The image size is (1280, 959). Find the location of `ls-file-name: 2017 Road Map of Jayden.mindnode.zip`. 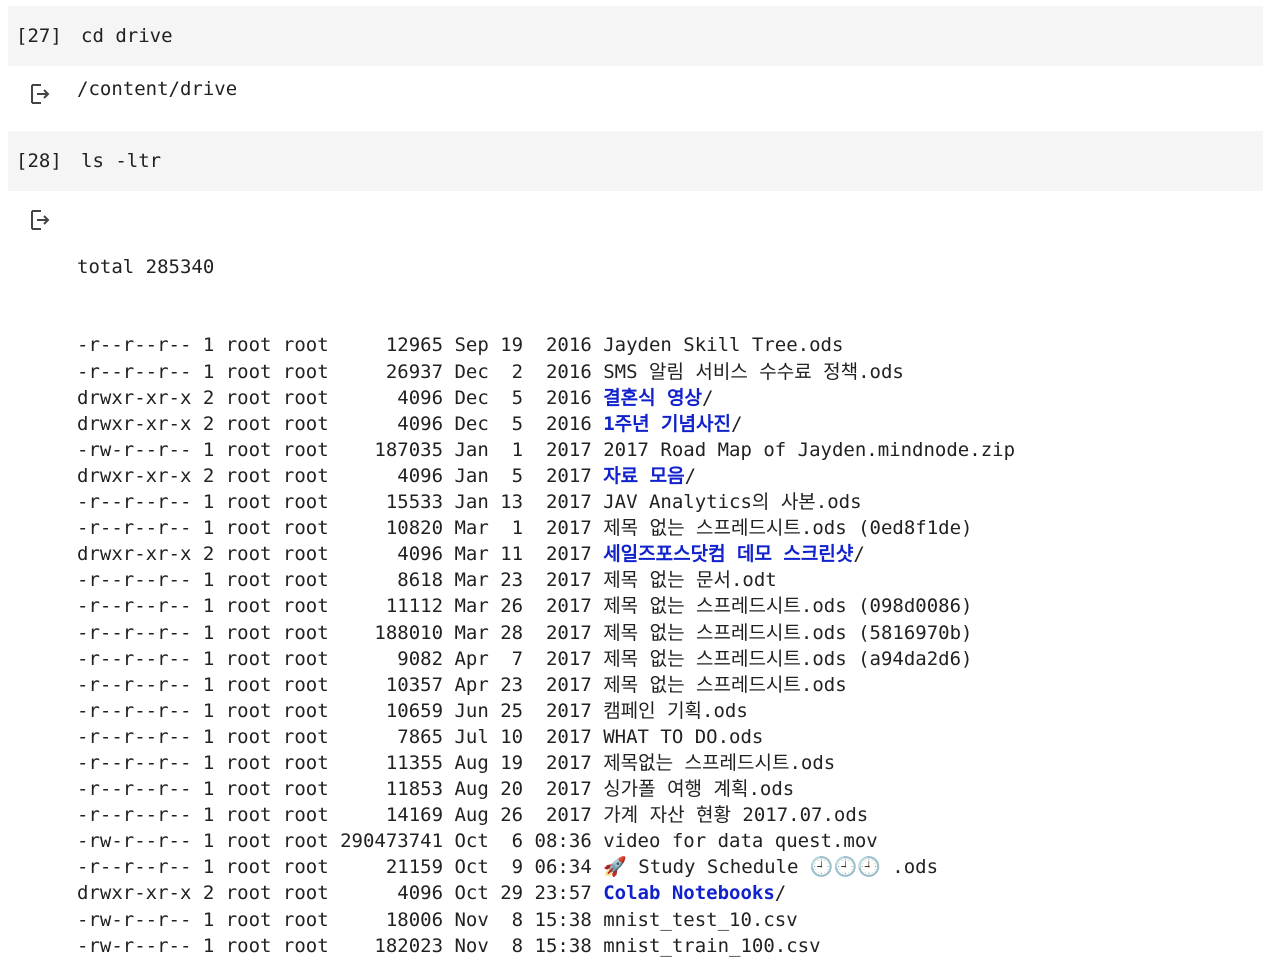

ls-file-name: 2017 Road Map of Jayden.mindnode.zip is located at coordinates (809, 449).